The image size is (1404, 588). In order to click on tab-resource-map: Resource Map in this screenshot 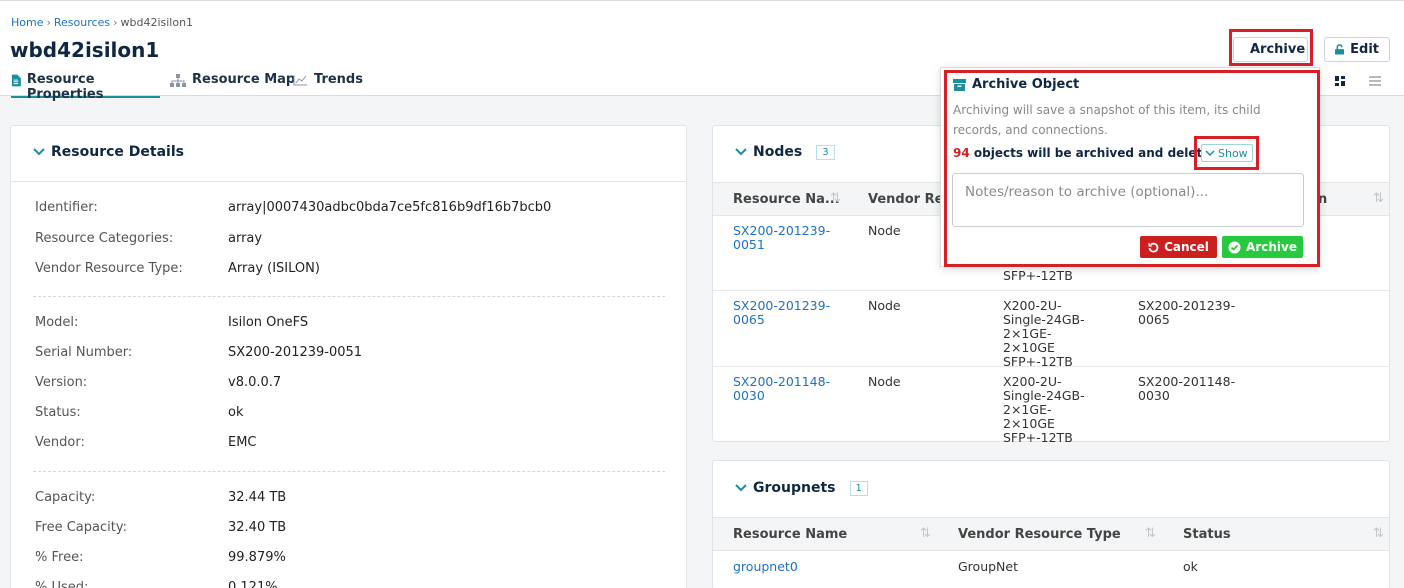, I will do `click(232, 85)`.